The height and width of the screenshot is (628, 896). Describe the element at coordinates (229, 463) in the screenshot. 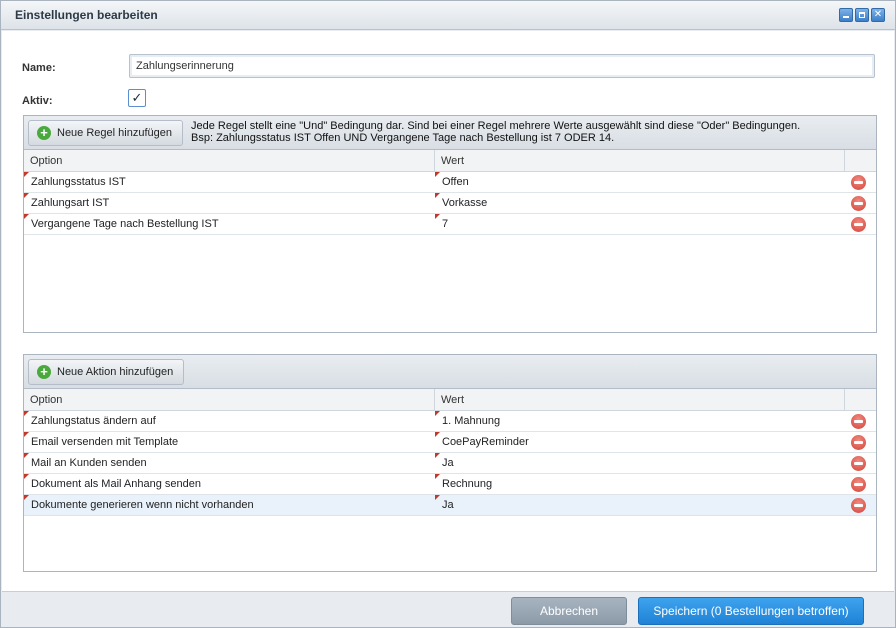

I see `row-option: Mail an Kunden senden` at that location.